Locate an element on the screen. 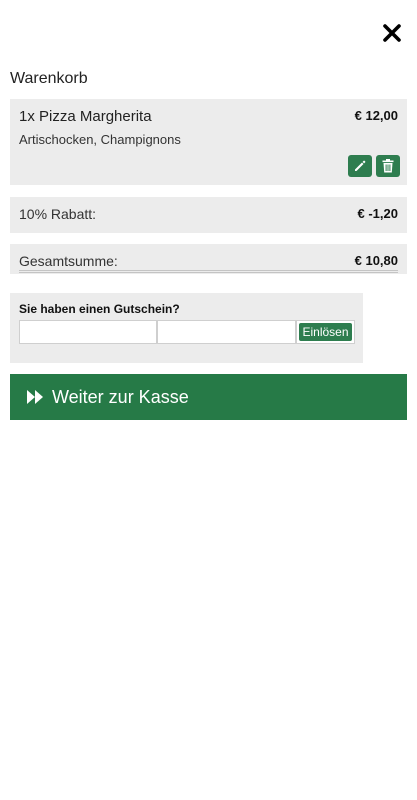 The height and width of the screenshot is (800, 417). redeem-button-wrapper: Einlösen is located at coordinates (325, 332).